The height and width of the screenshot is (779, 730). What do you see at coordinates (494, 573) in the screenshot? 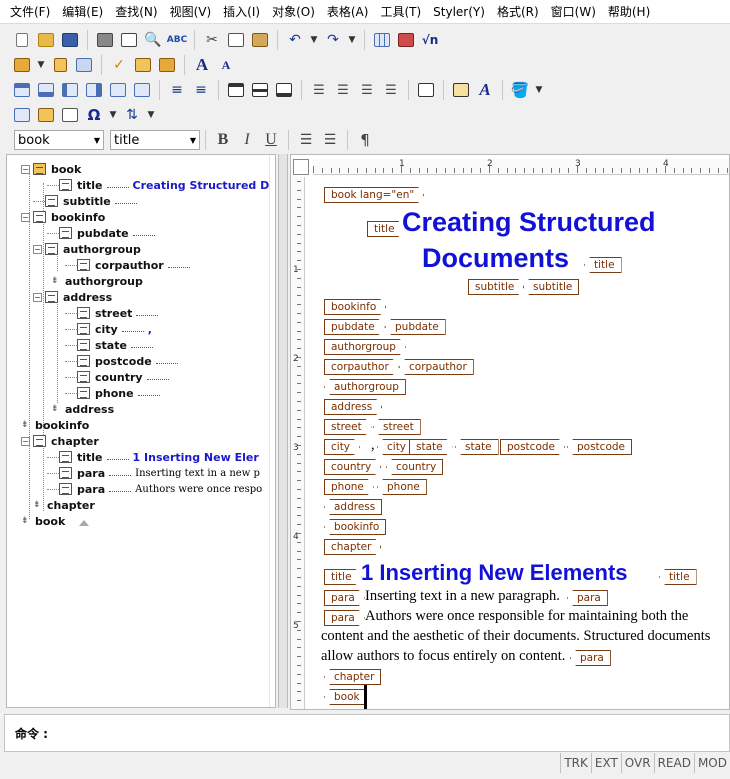
I see `chapter-title: 1 Inserting New Elements` at bounding box center [494, 573].